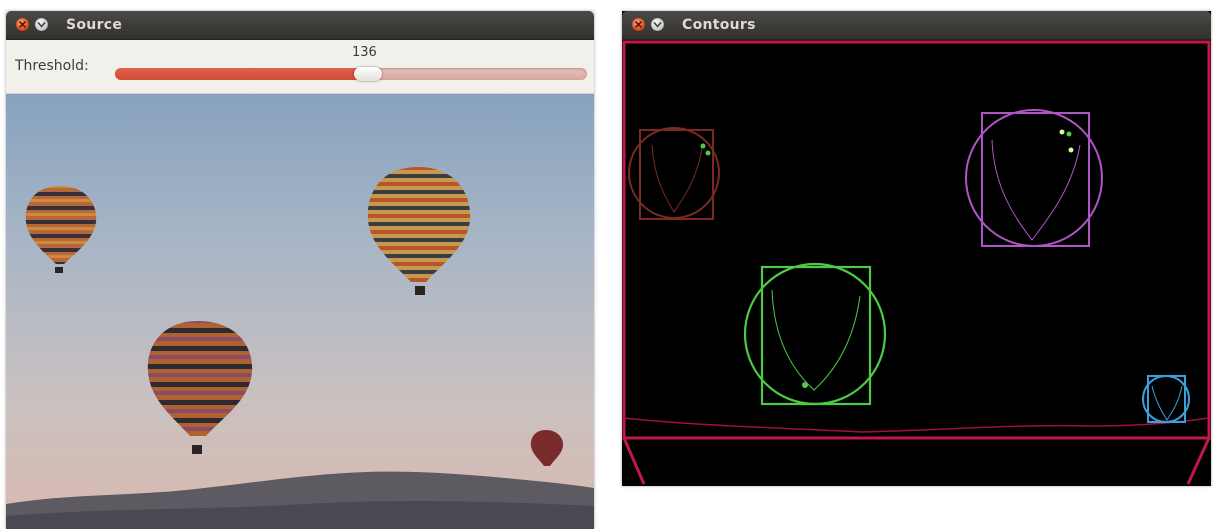  Describe the element at coordinates (94, 25) in the screenshot. I see `window-title: Source` at that location.